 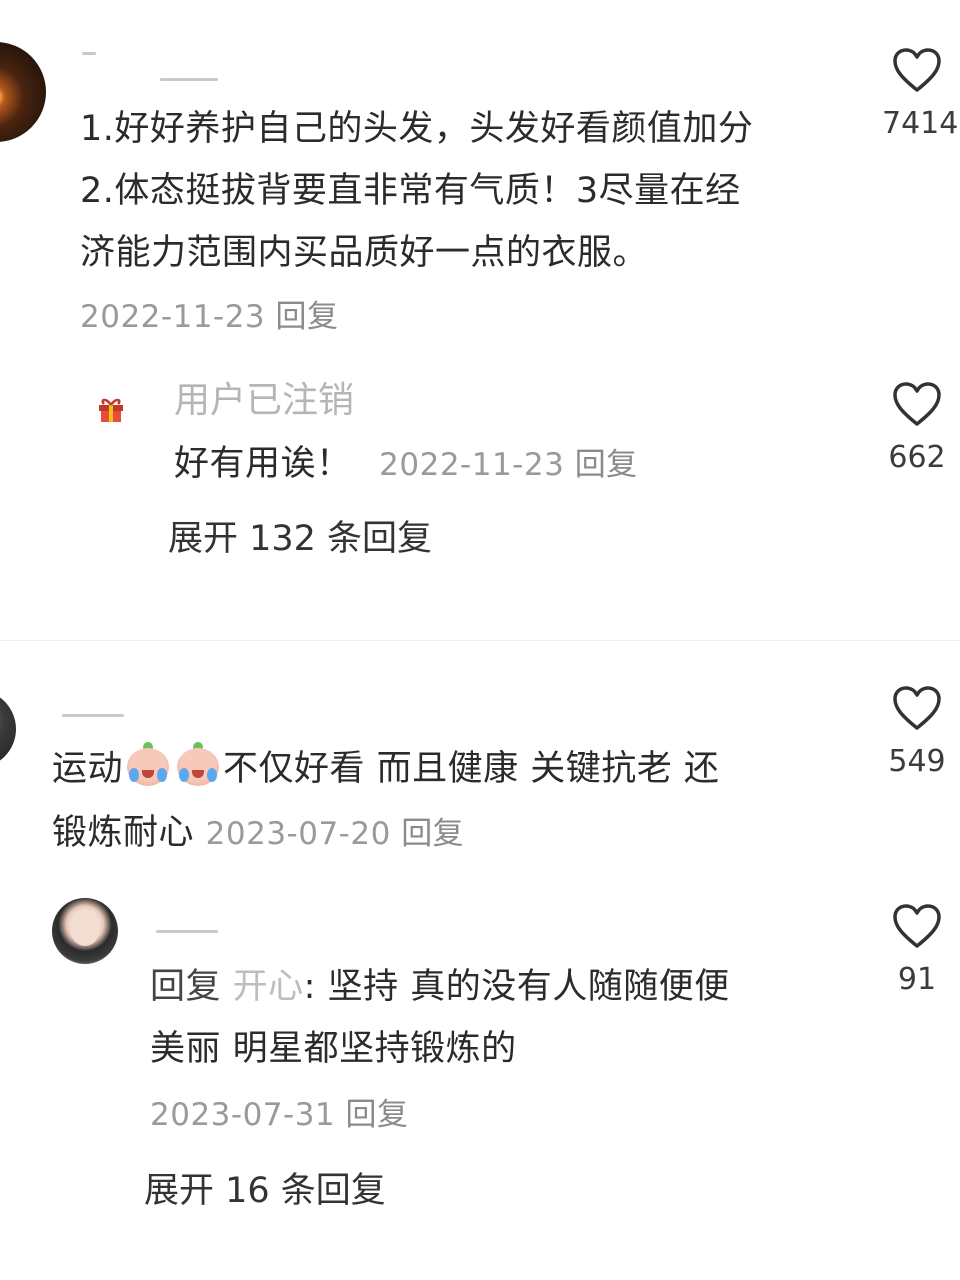 What do you see at coordinates (917, 457) in the screenshot?
I see `like-count: 662` at bounding box center [917, 457].